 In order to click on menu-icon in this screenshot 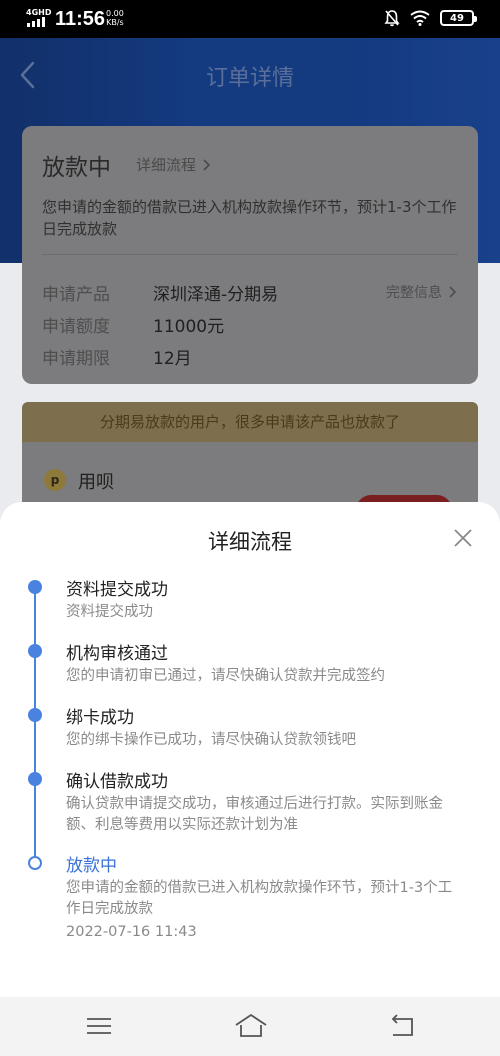, I will do `click(99, 1026)`.